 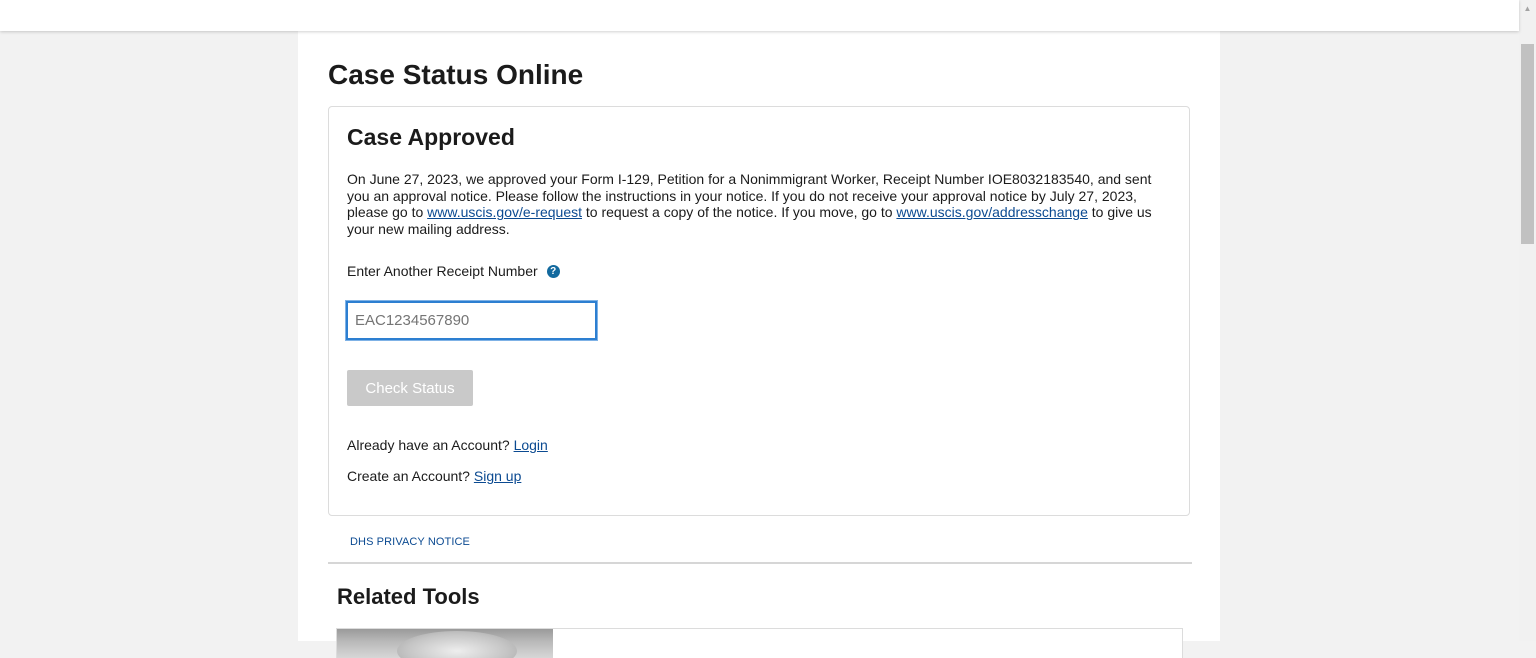 I want to click on related-tool-card, so click(x=759, y=643).